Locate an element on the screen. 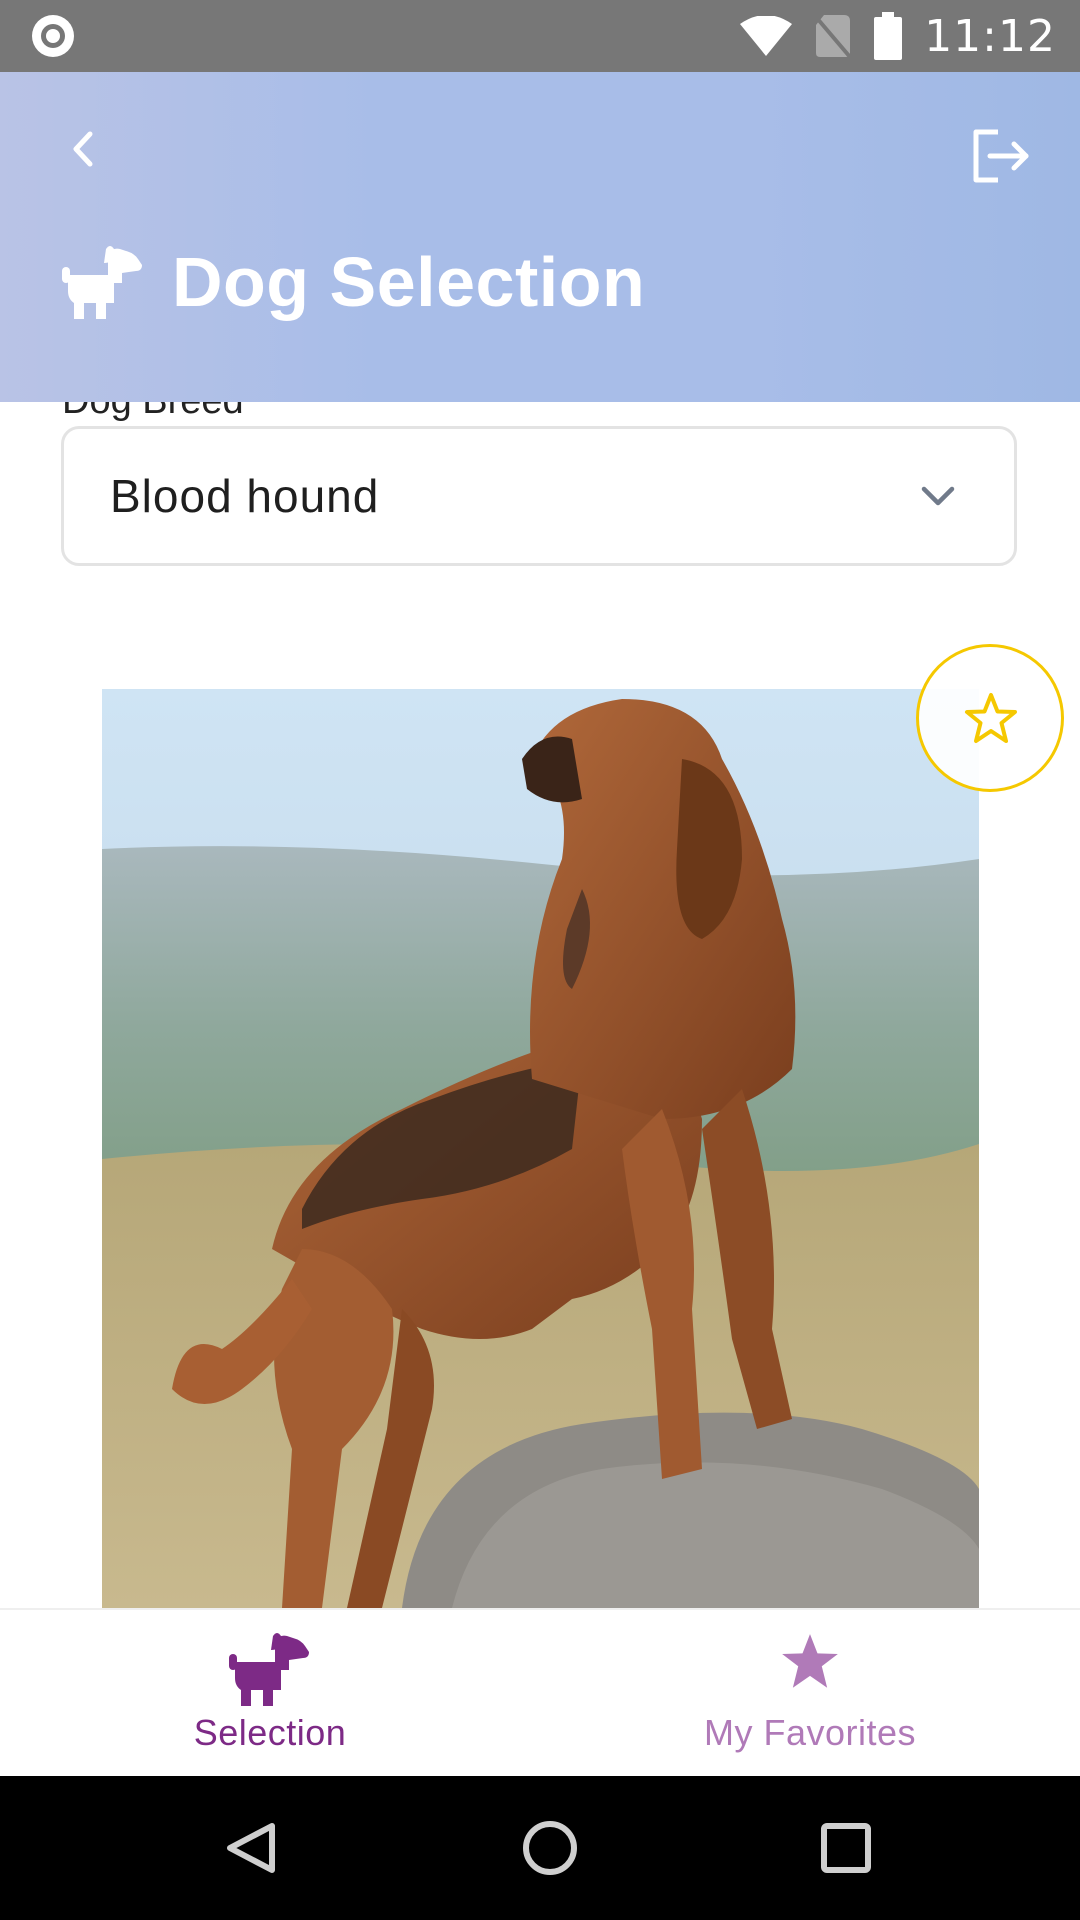 This screenshot has width=1080, height=1920. no-sim-icon is located at coordinates (833, 37).